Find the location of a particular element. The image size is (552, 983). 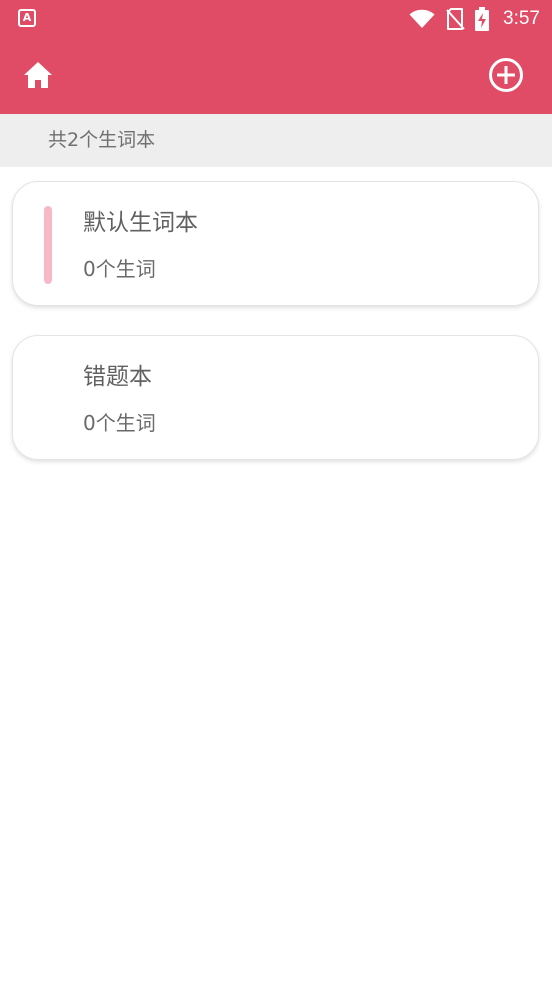

notebook-title: 错题本 is located at coordinates (117, 377).